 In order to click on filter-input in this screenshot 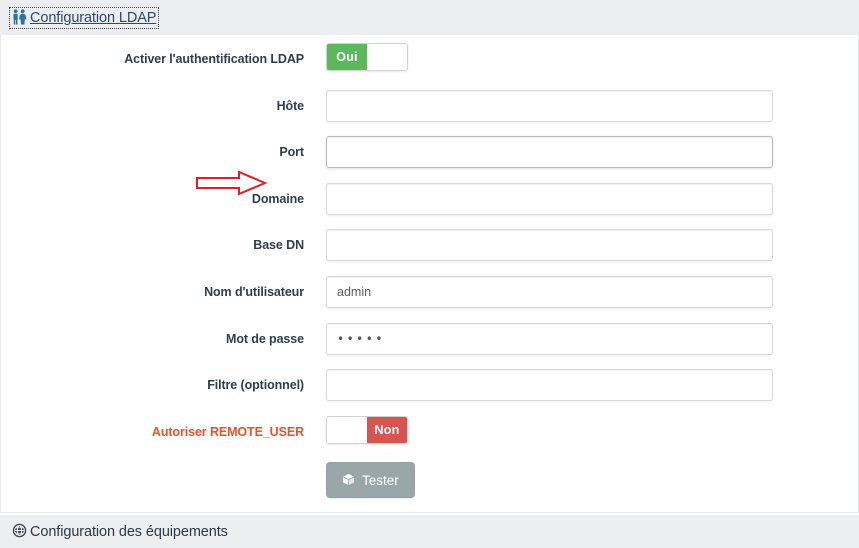, I will do `click(549, 385)`.